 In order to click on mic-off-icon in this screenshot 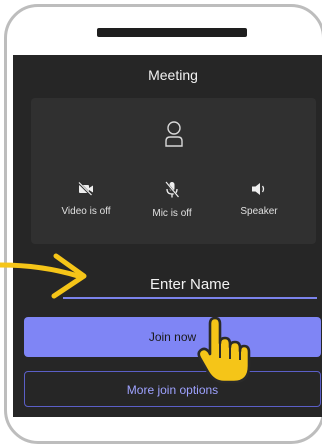, I will do `click(172, 189)`.